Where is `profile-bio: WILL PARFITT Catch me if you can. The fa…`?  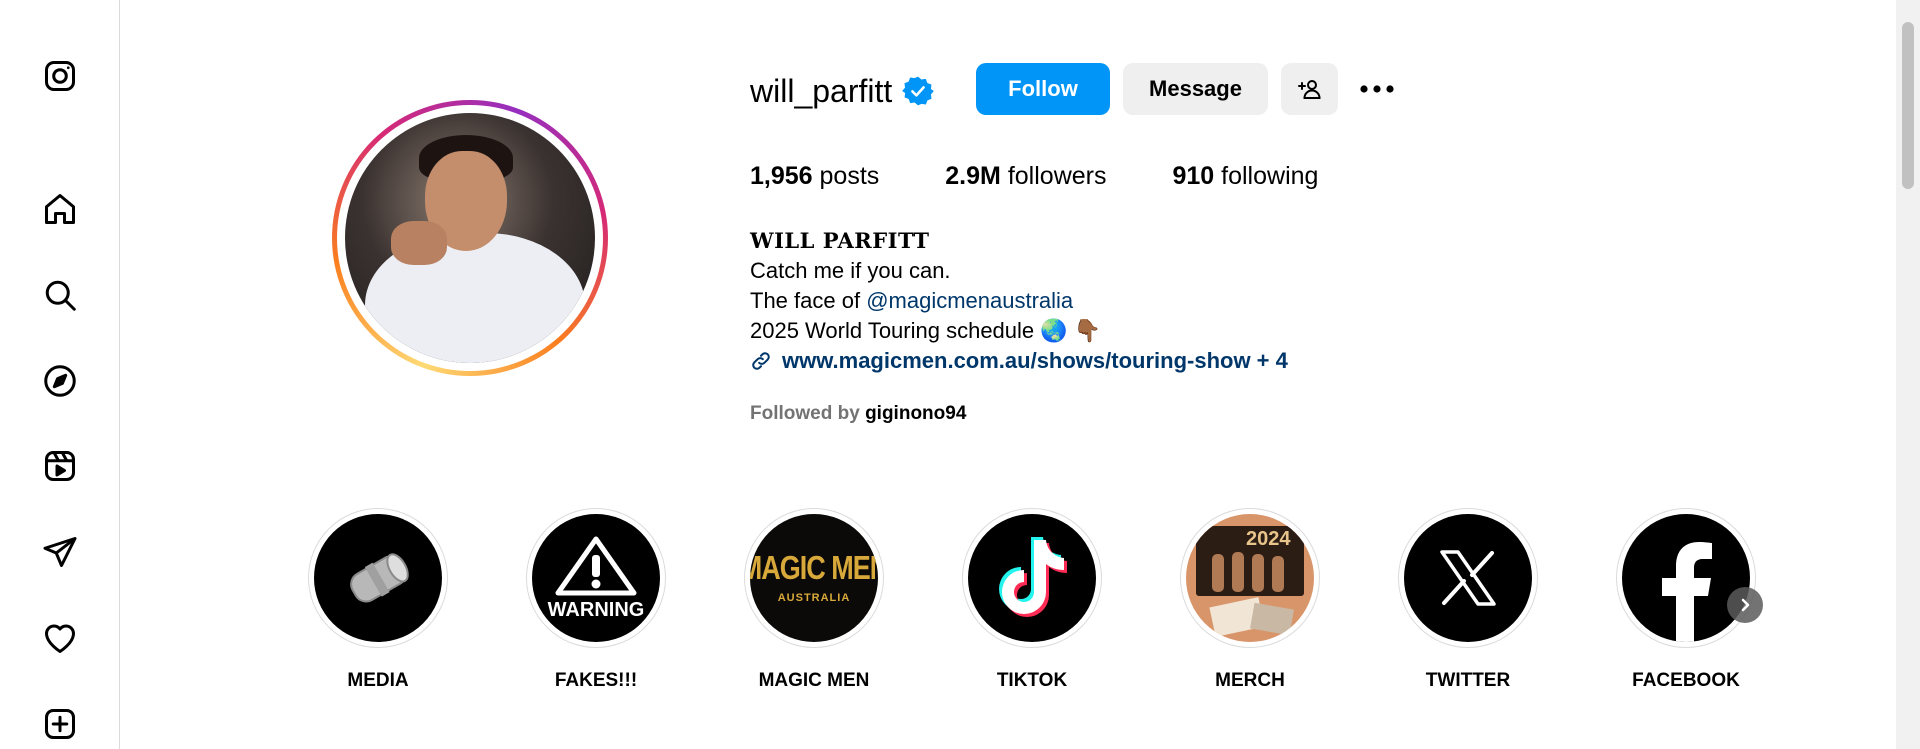 profile-bio: WILL PARFITT Catch me if you can. The fa… is located at coordinates (1019, 301).